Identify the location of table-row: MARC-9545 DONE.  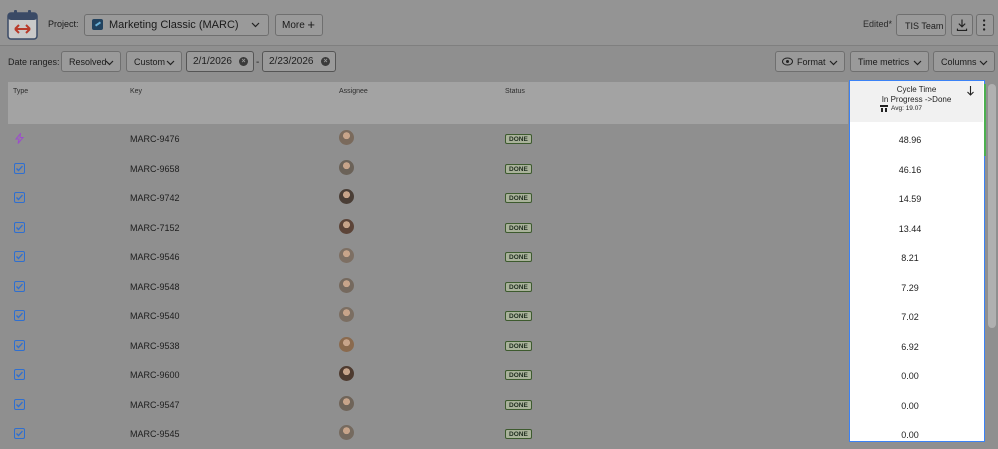
(428, 434).